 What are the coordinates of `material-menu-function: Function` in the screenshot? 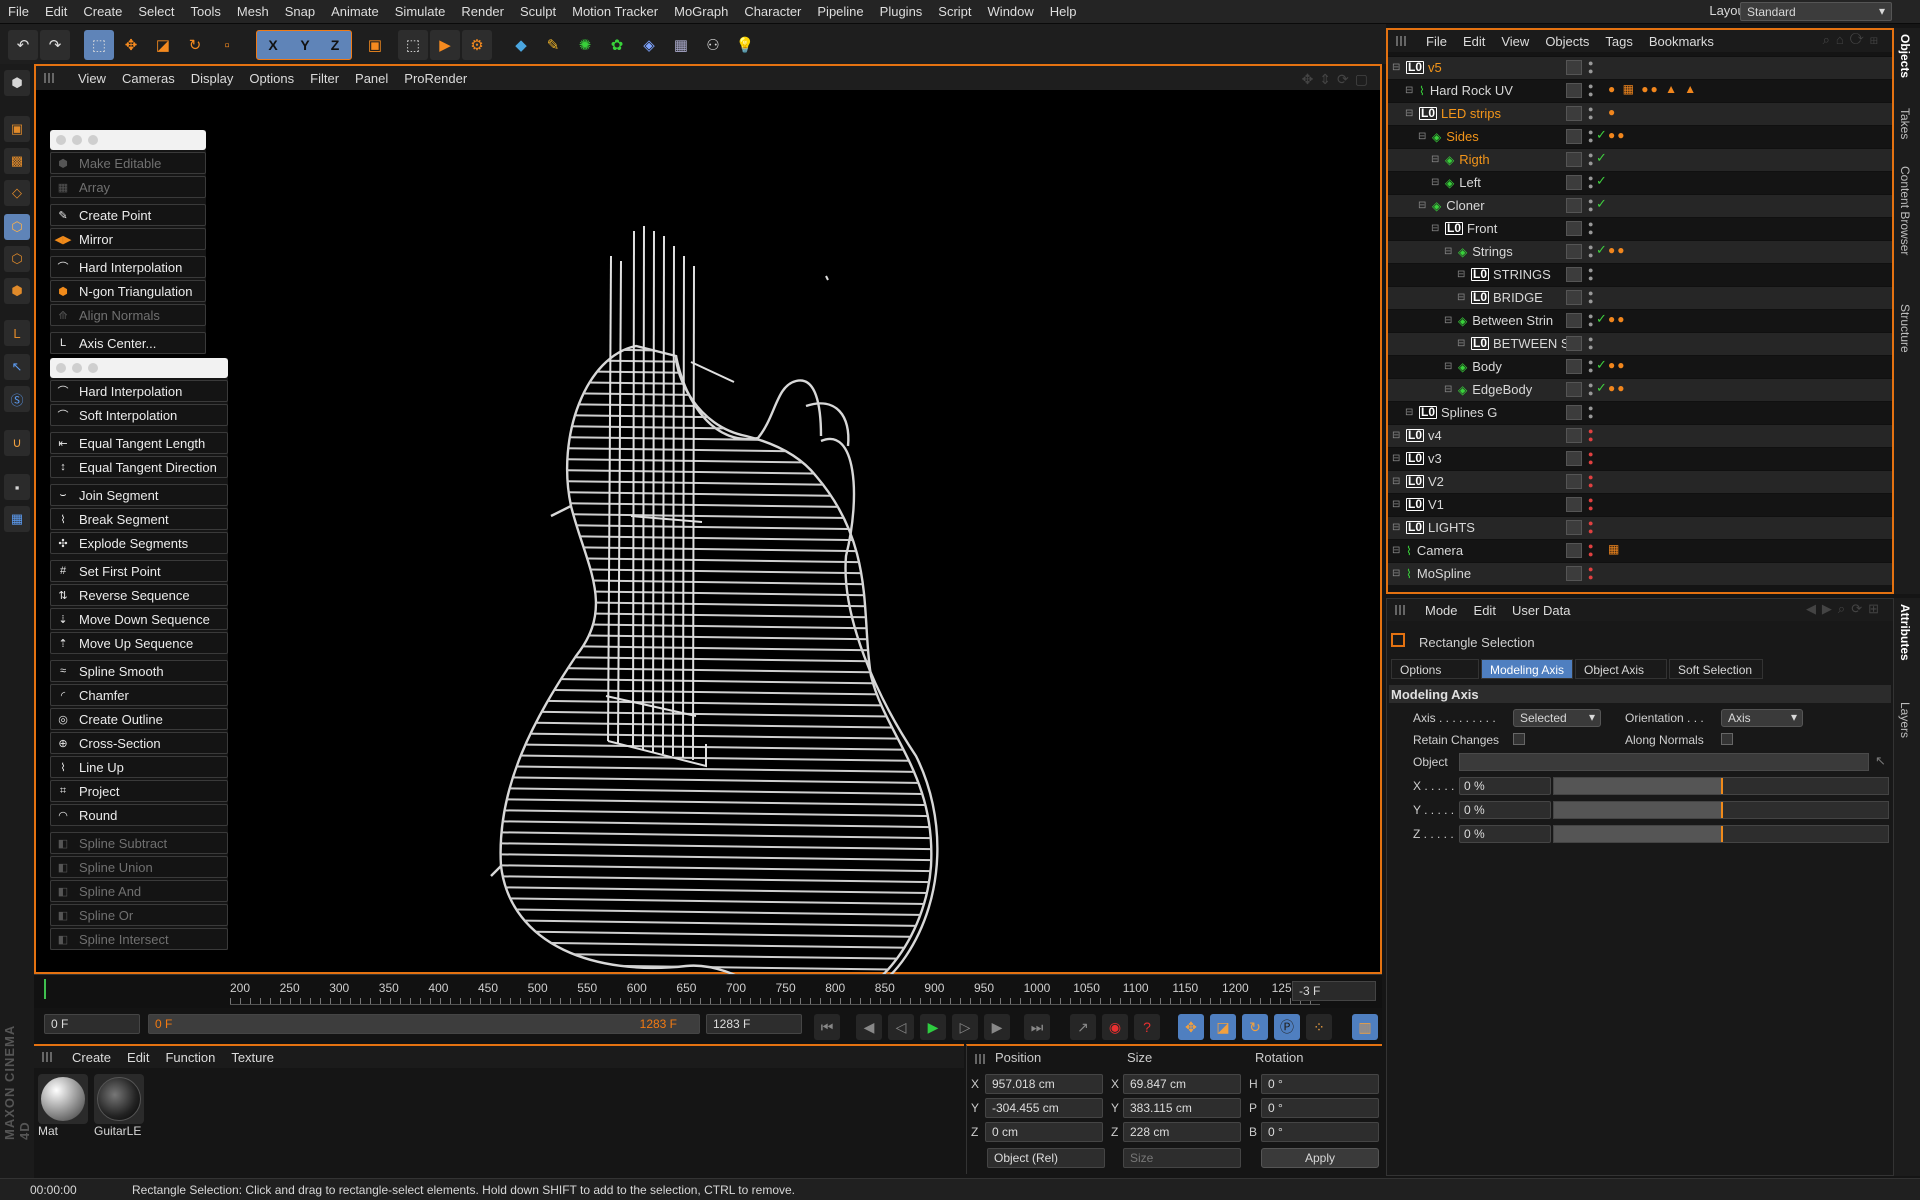 It's located at (190, 1057).